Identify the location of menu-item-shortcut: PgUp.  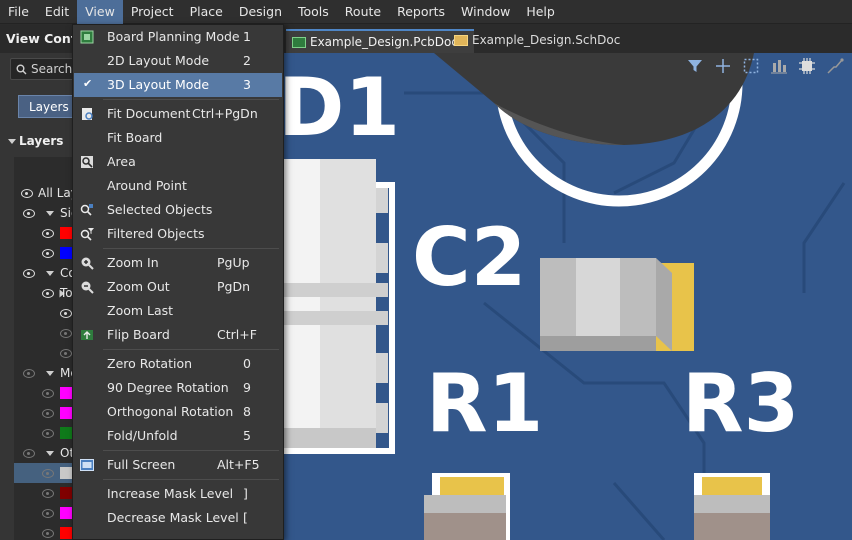
(233, 262).